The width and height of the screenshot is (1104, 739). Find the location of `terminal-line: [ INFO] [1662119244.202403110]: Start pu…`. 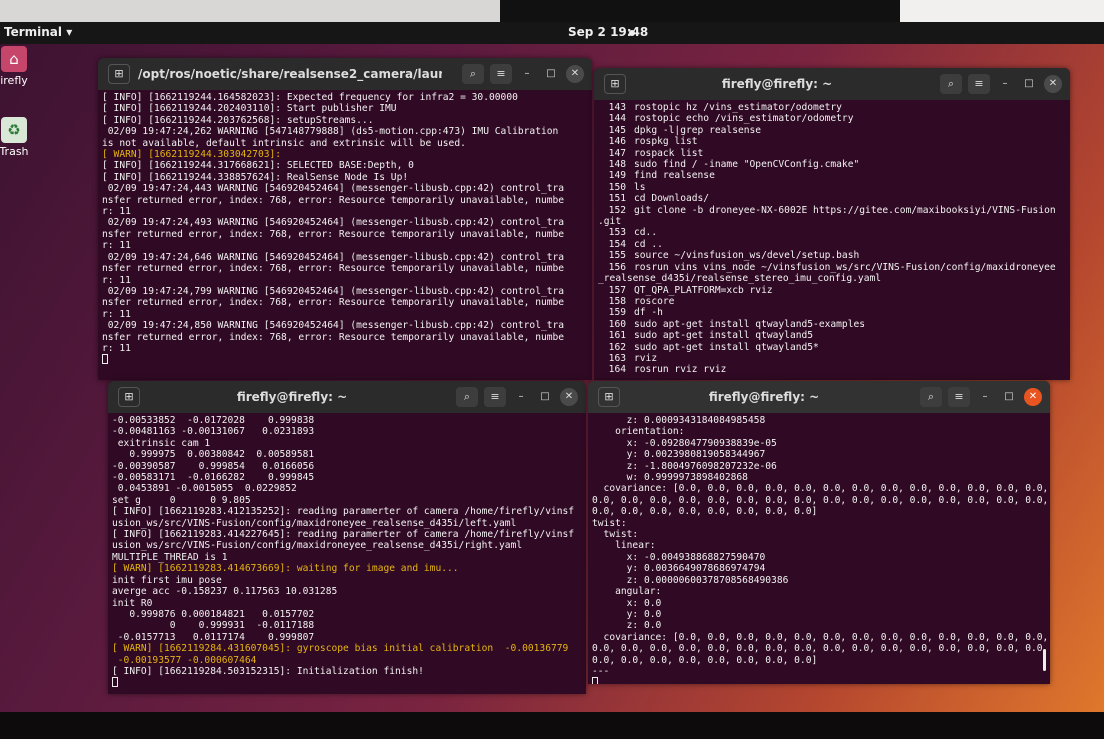

terminal-line: [ INFO] [1662119244.202403110]: Start pu… is located at coordinates (249, 109).